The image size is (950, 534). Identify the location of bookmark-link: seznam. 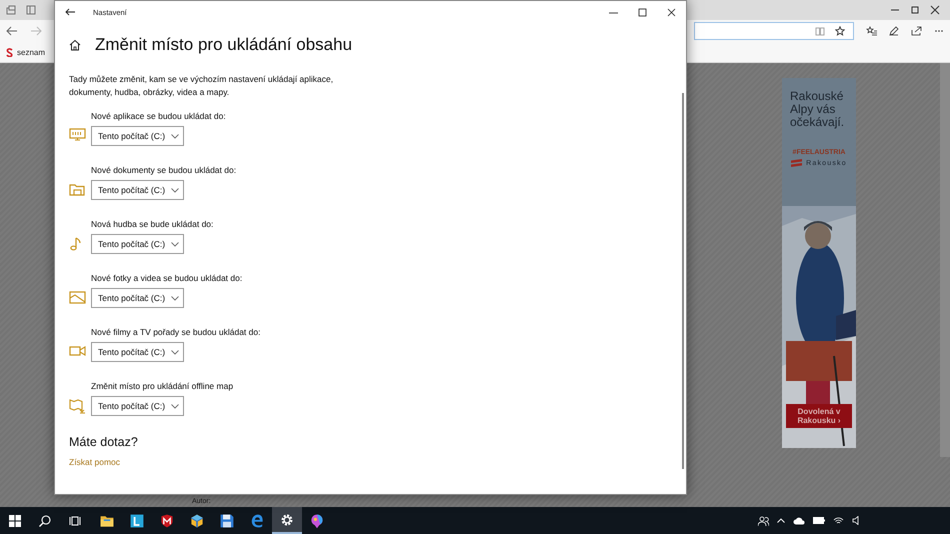
(31, 52).